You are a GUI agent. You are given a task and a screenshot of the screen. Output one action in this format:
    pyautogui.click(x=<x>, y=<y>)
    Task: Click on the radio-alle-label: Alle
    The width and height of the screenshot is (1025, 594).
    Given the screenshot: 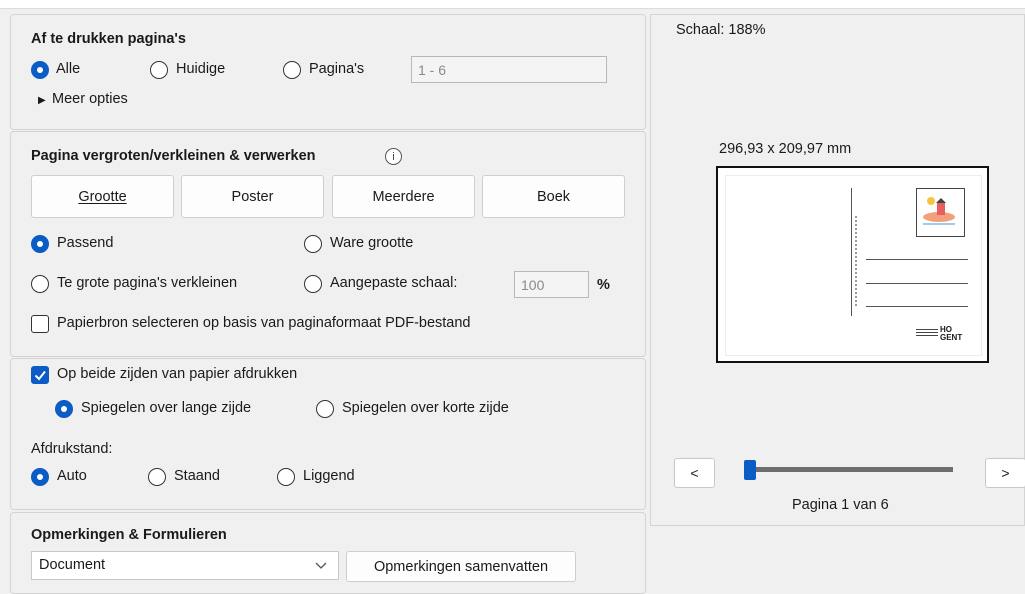 What is the action you would take?
    pyautogui.click(x=68, y=69)
    